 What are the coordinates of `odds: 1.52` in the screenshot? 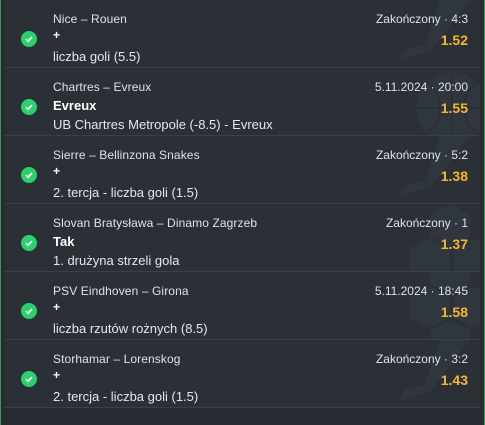 It's located at (454, 40).